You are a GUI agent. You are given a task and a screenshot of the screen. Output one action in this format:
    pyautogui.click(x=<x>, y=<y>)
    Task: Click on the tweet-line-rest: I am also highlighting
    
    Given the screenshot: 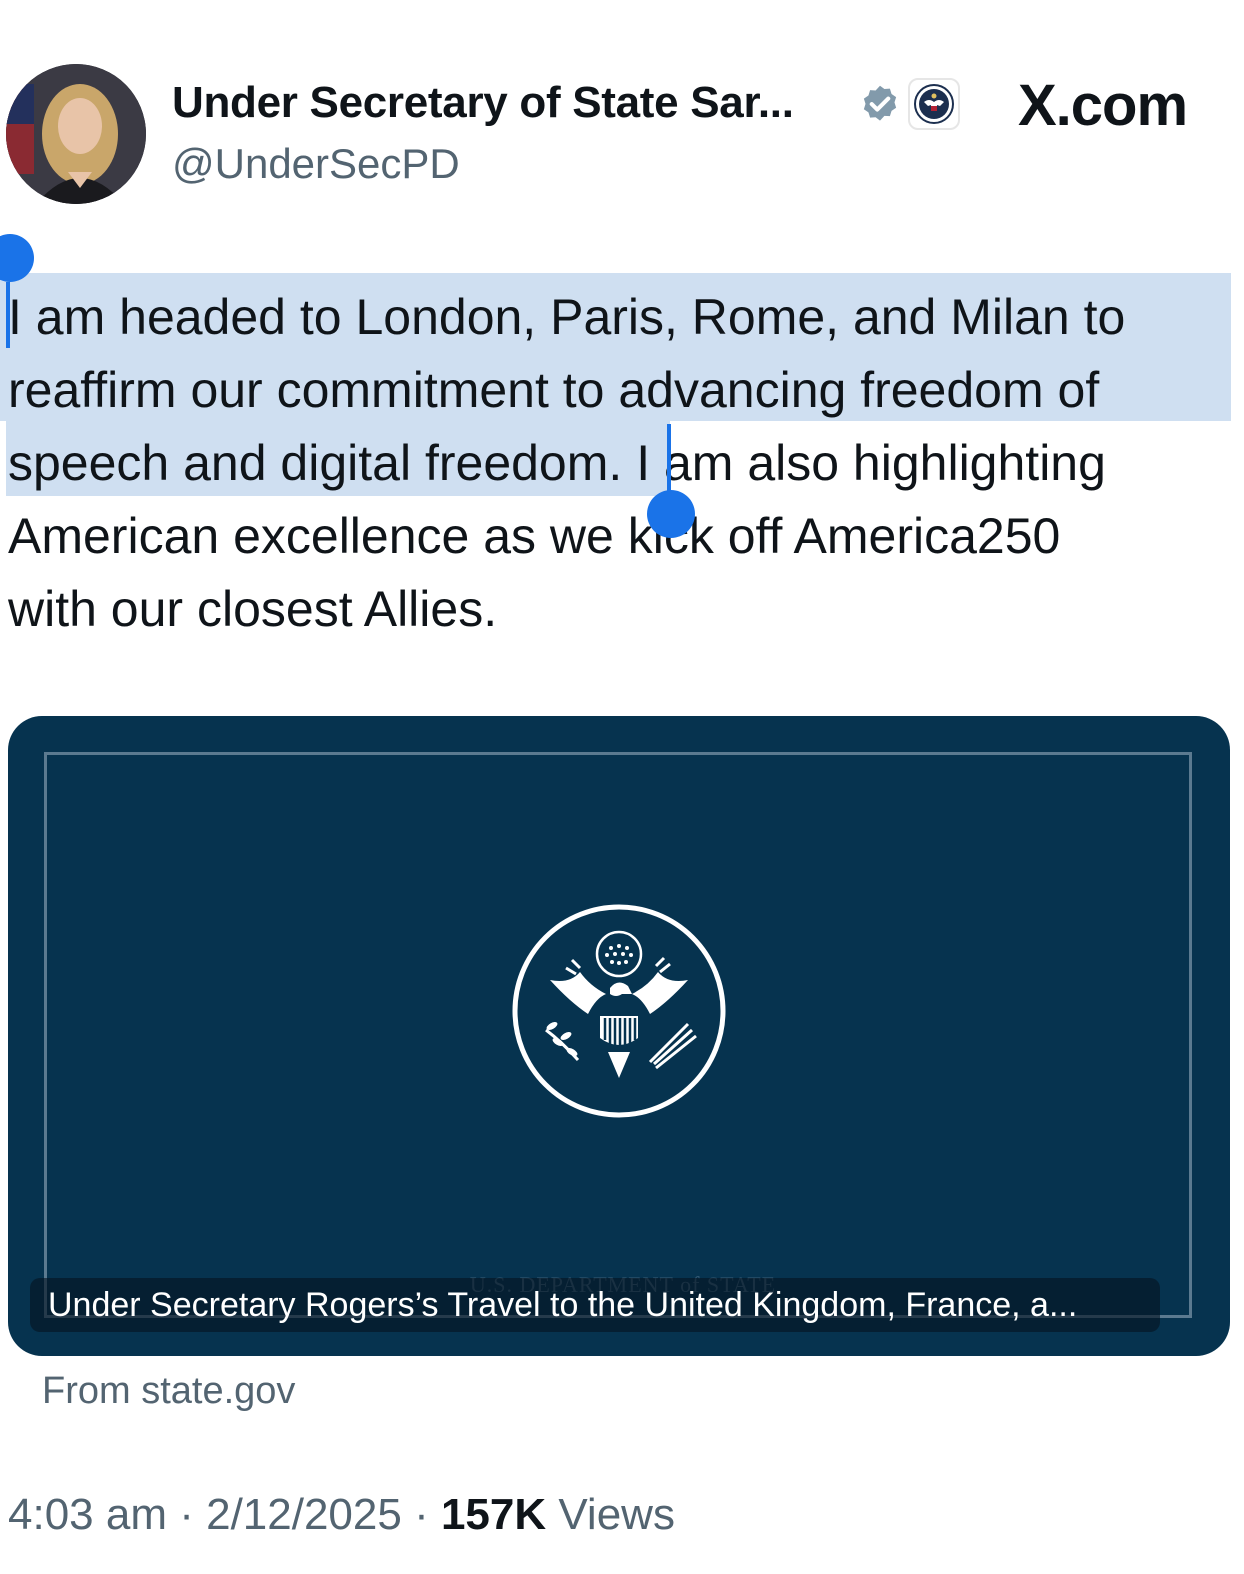 What is the action you would take?
    pyautogui.click(x=864, y=463)
    